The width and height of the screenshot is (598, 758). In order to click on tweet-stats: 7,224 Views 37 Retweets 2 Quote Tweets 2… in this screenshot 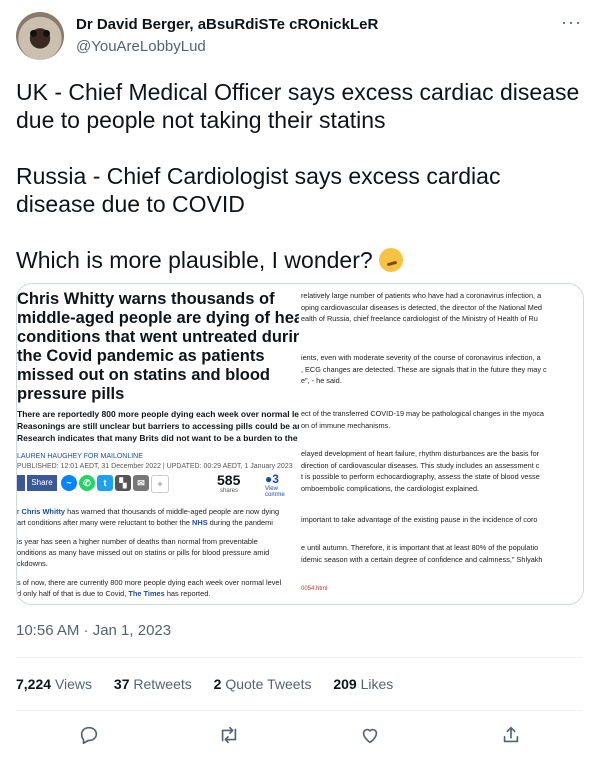, I will do `click(213, 684)`.